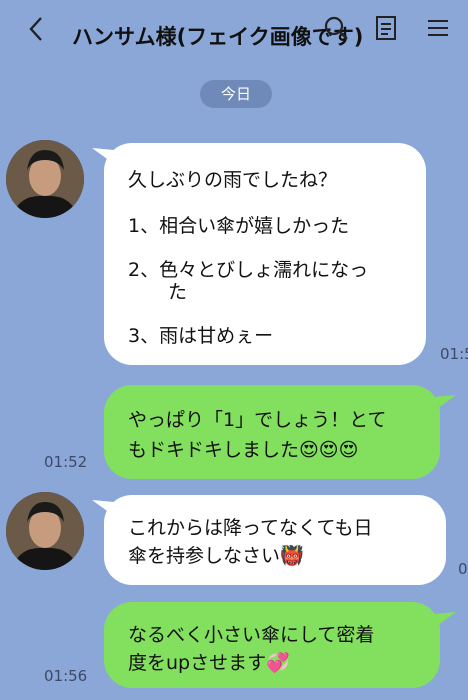 The image size is (468, 700). What do you see at coordinates (248, 270) in the screenshot?
I see `message-line: 2、色々とびしょ濡れになっ` at bounding box center [248, 270].